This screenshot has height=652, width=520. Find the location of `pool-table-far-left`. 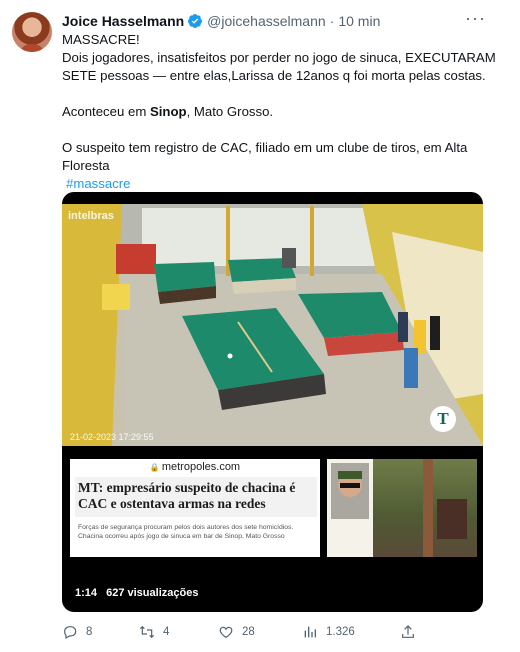

pool-table-far-left is located at coordinates (185, 283).